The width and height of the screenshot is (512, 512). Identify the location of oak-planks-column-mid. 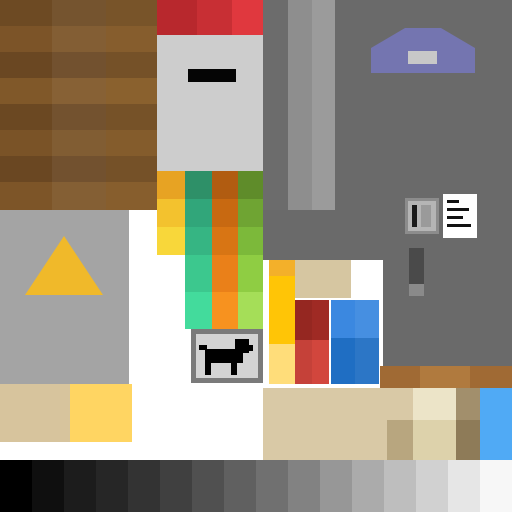
(79, 105).